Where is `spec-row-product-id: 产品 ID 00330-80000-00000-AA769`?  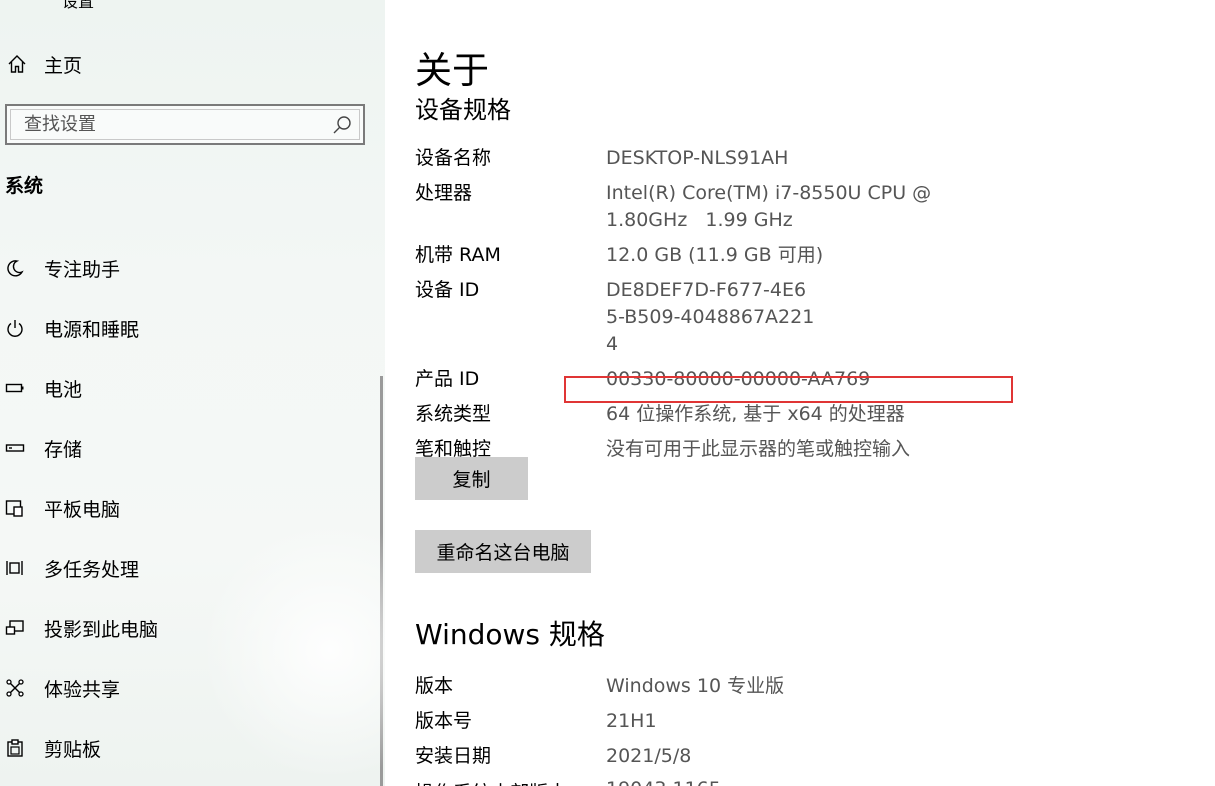
spec-row-product-id: 产品 ID 00330-80000-00000-AA769 is located at coordinates (765, 379).